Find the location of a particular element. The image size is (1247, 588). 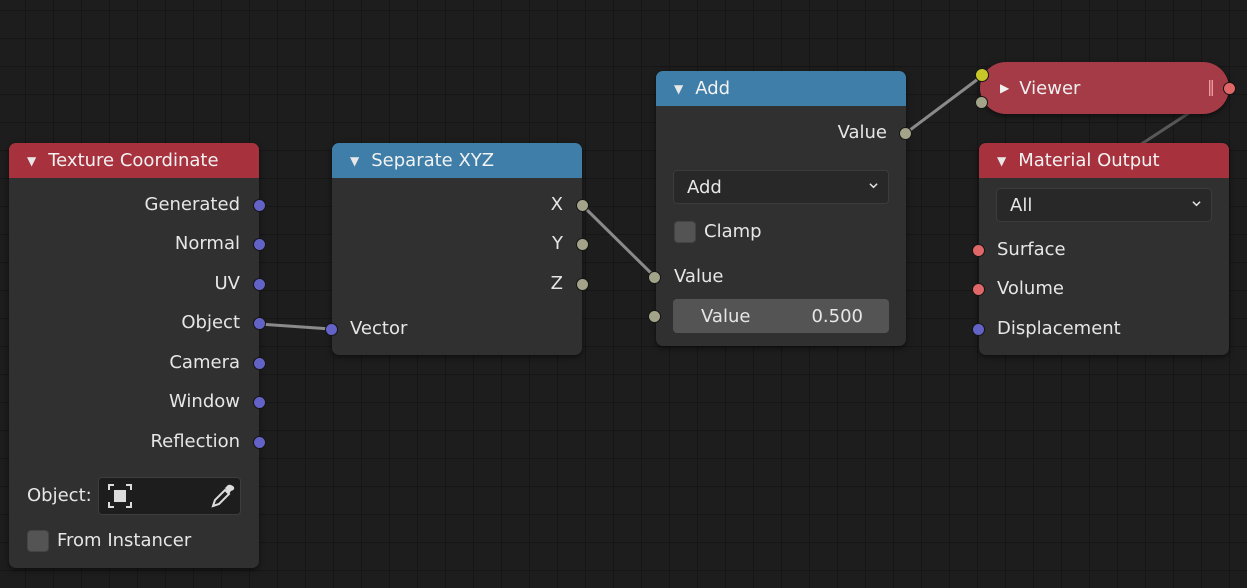

output-label-uv: UV is located at coordinates (227, 283).